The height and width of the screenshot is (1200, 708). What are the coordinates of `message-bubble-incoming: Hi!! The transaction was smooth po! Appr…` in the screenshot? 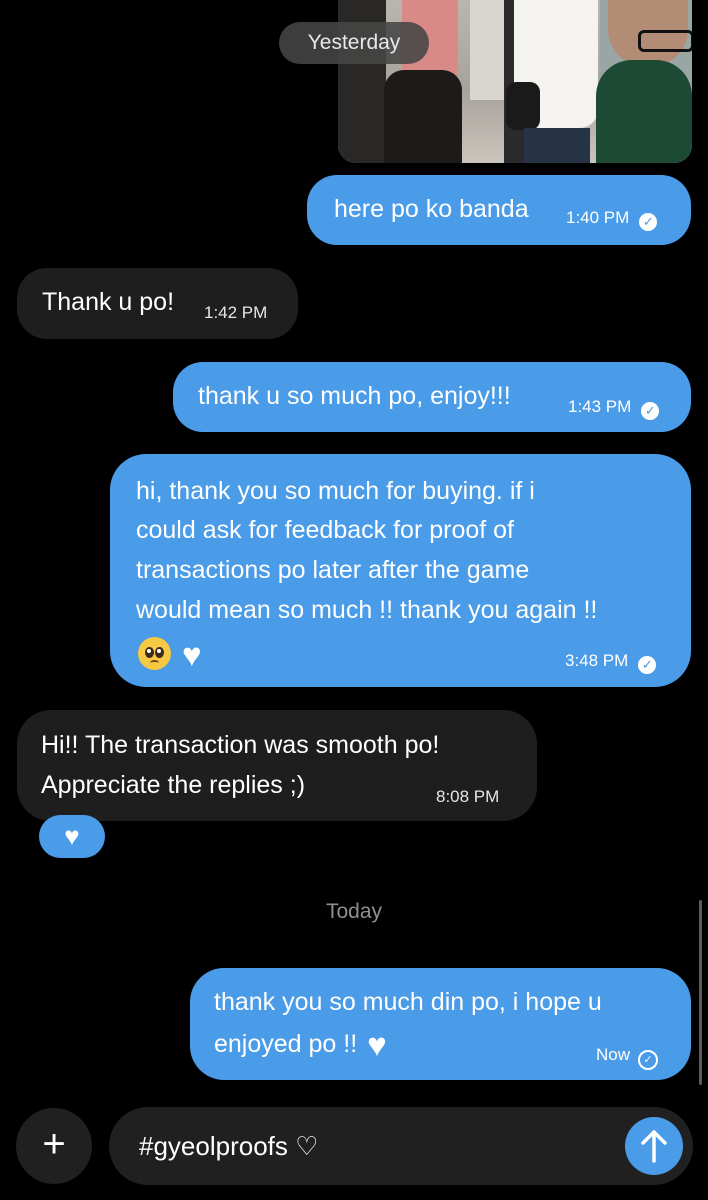 It's located at (277, 765).